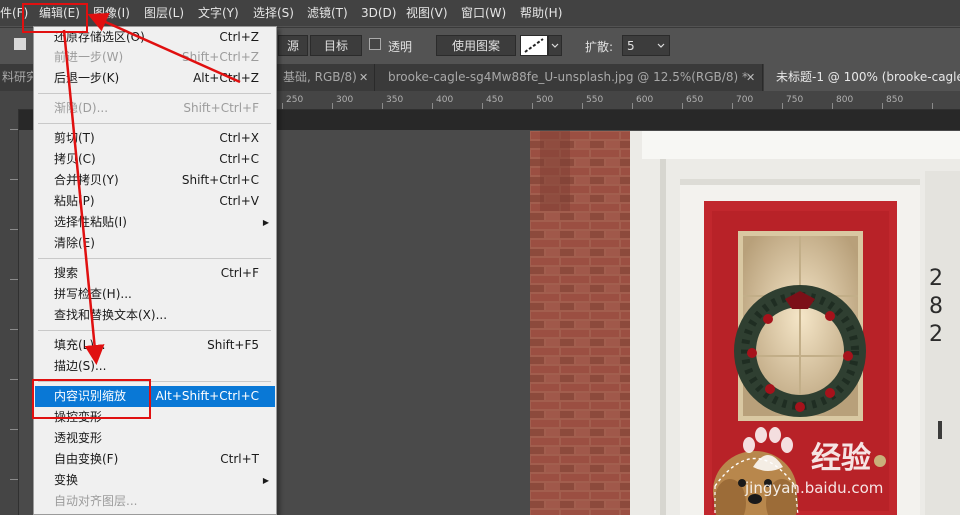 This screenshot has width=960, height=515. I want to click on diffusion-label: 扩散:, so click(599, 47).